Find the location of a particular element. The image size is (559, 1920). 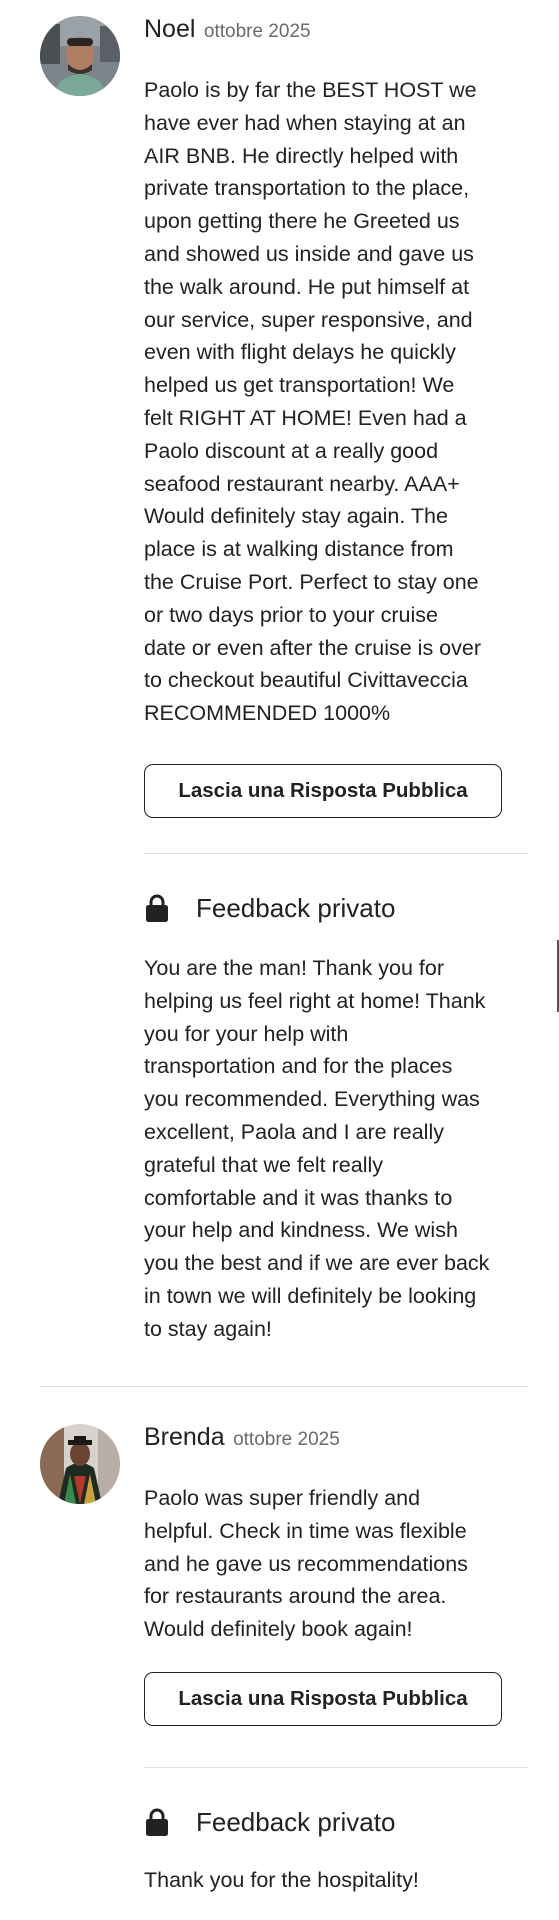

review-header: Brenda ottobre 2025 is located at coordinates (242, 1437).